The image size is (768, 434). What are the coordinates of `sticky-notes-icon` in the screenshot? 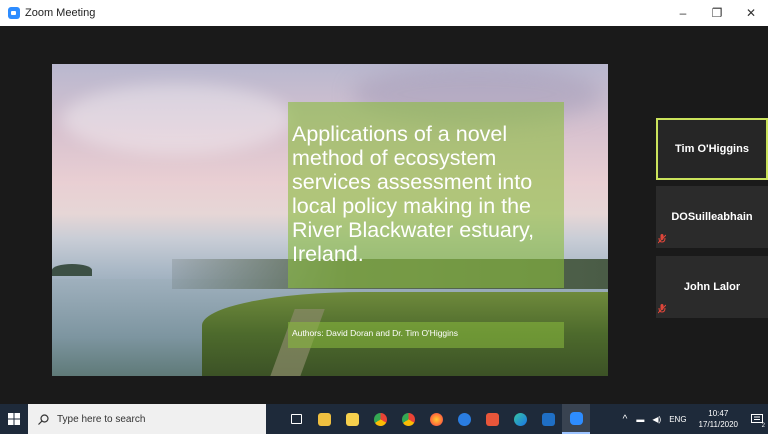 It's located at (352, 419).